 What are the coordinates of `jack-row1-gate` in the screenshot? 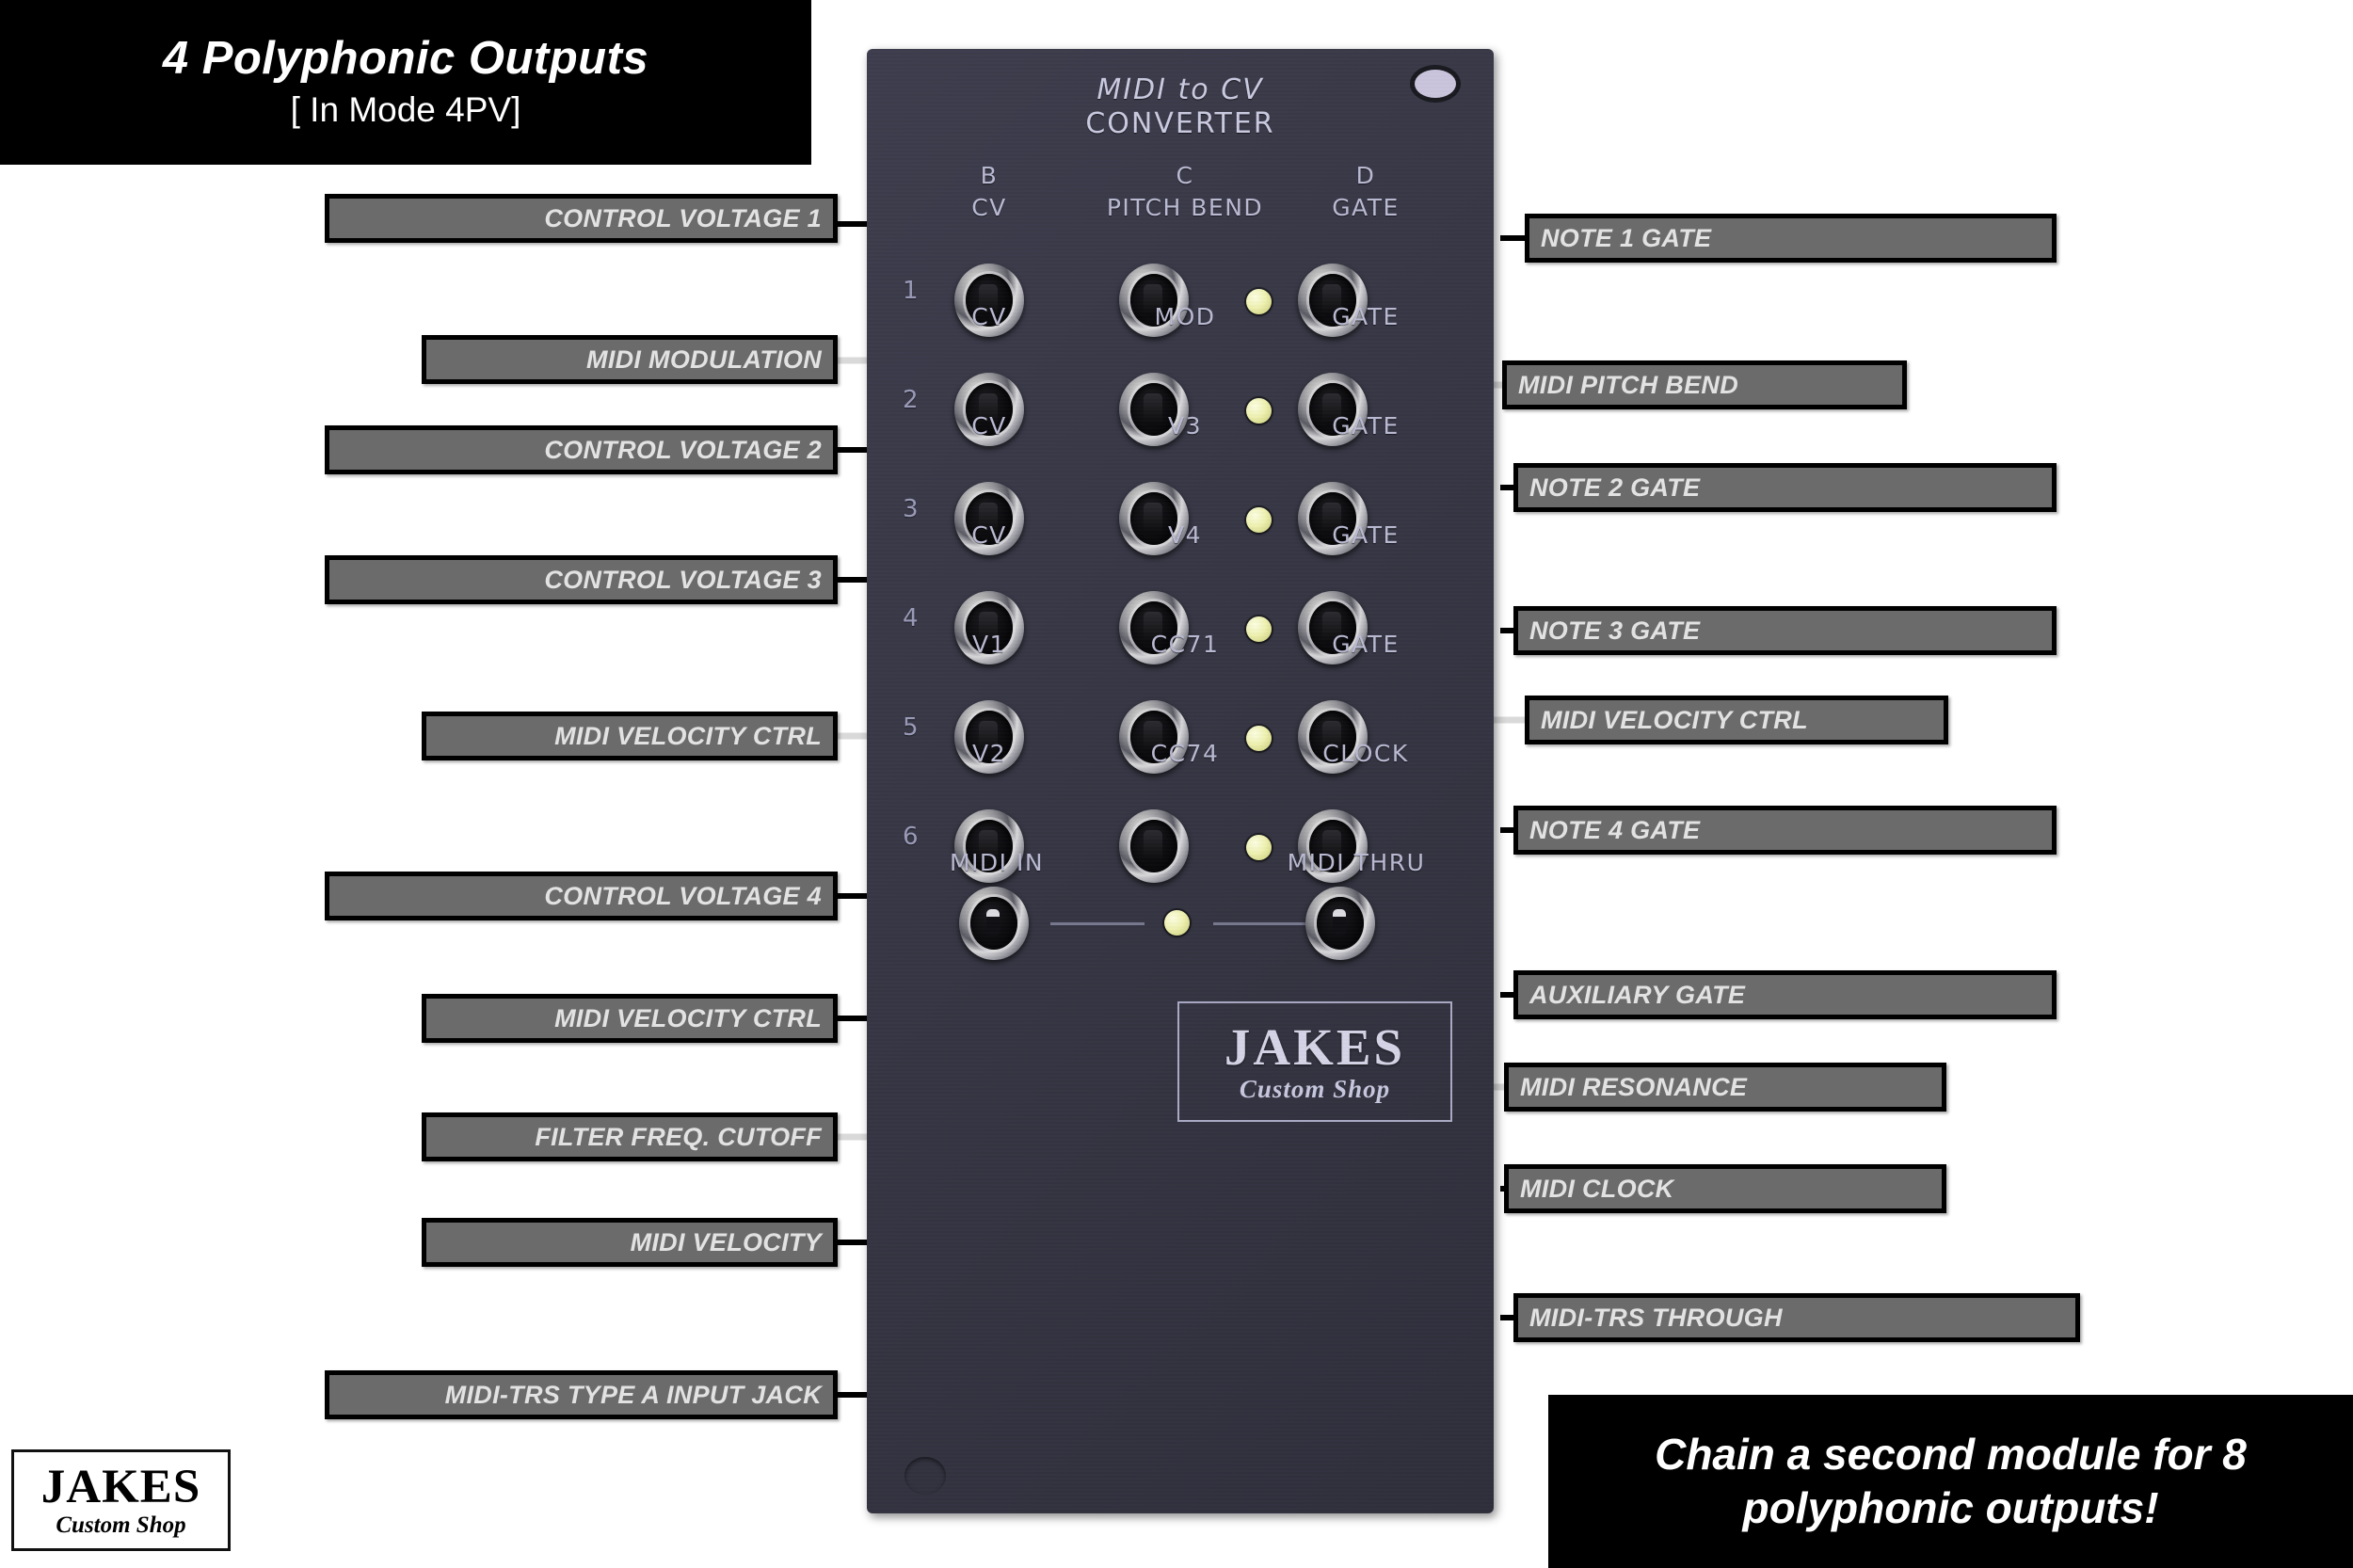 It's located at (1333, 300).